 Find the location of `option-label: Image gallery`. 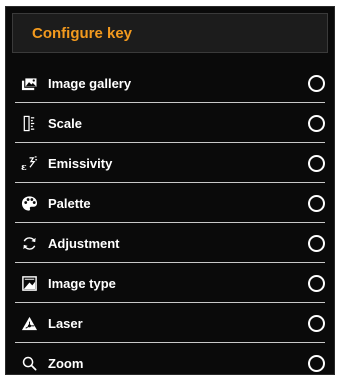

option-label: Image gallery is located at coordinates (90, 83).